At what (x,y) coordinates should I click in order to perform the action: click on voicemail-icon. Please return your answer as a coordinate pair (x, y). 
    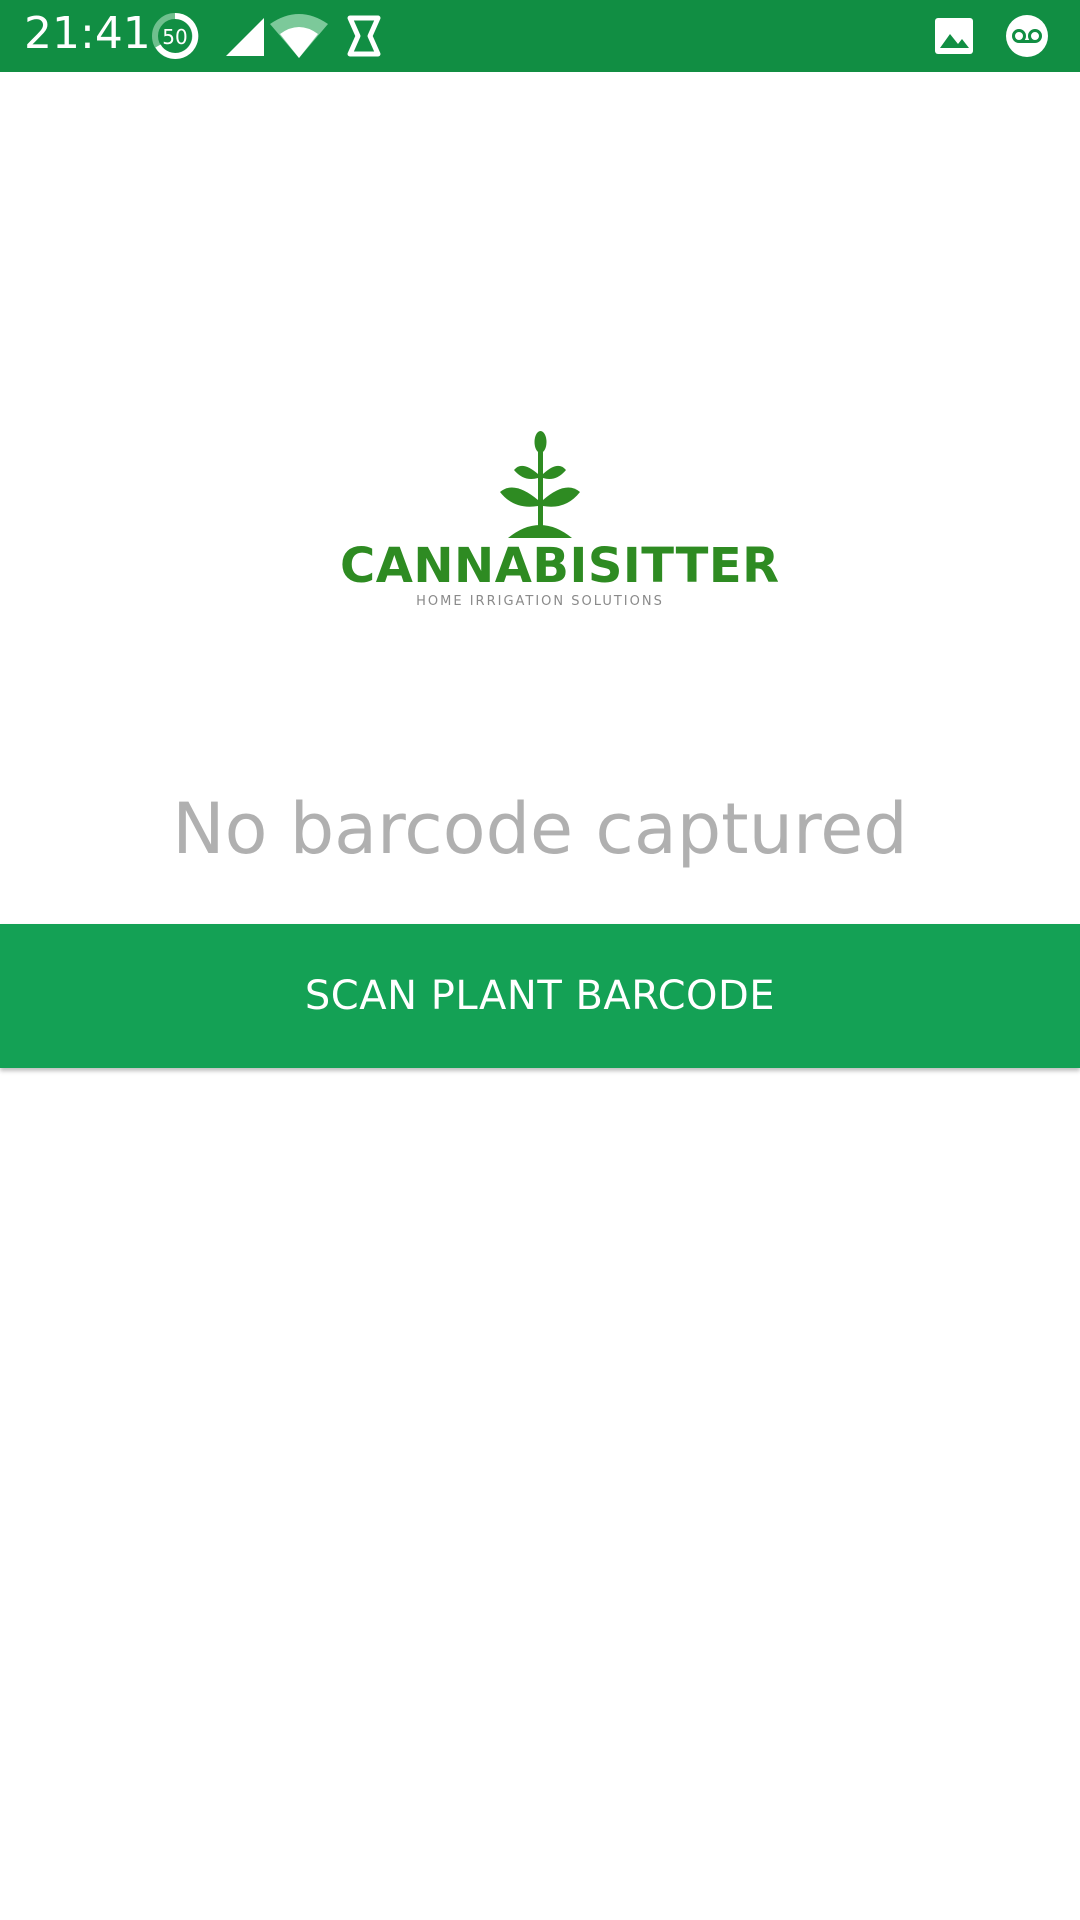
    Looking at the image, I should click on (1027, 36).